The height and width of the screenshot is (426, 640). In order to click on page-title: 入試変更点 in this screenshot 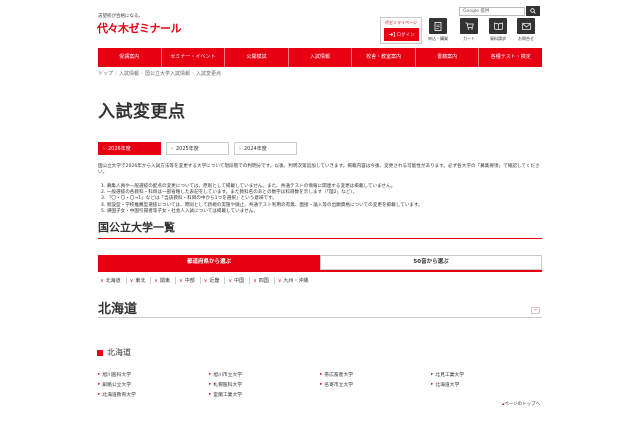, I will do `click(142, 112)`.